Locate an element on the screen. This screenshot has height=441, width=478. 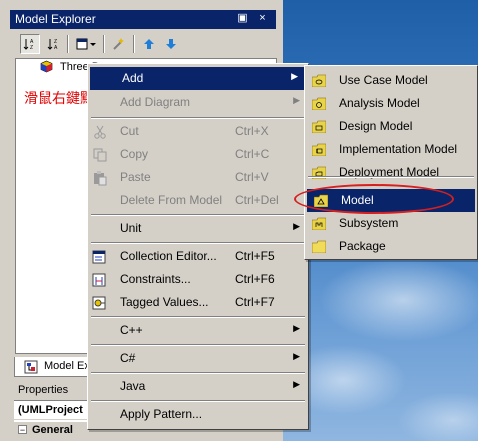
menu-item-label: C++ is located at coordinates (131, 330).